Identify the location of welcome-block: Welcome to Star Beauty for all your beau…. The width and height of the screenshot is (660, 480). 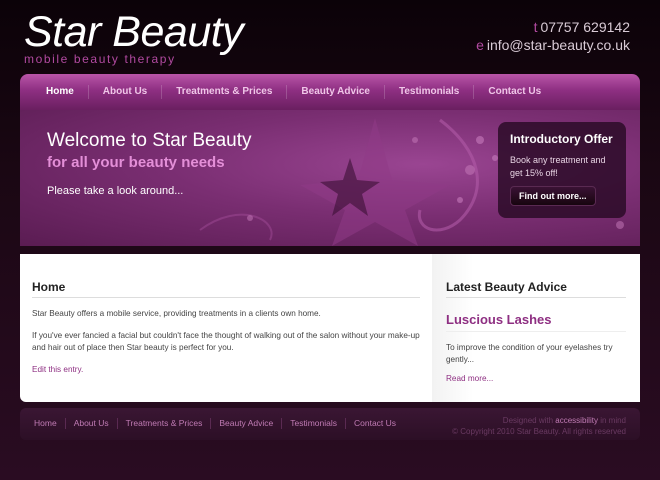
(149, 163).